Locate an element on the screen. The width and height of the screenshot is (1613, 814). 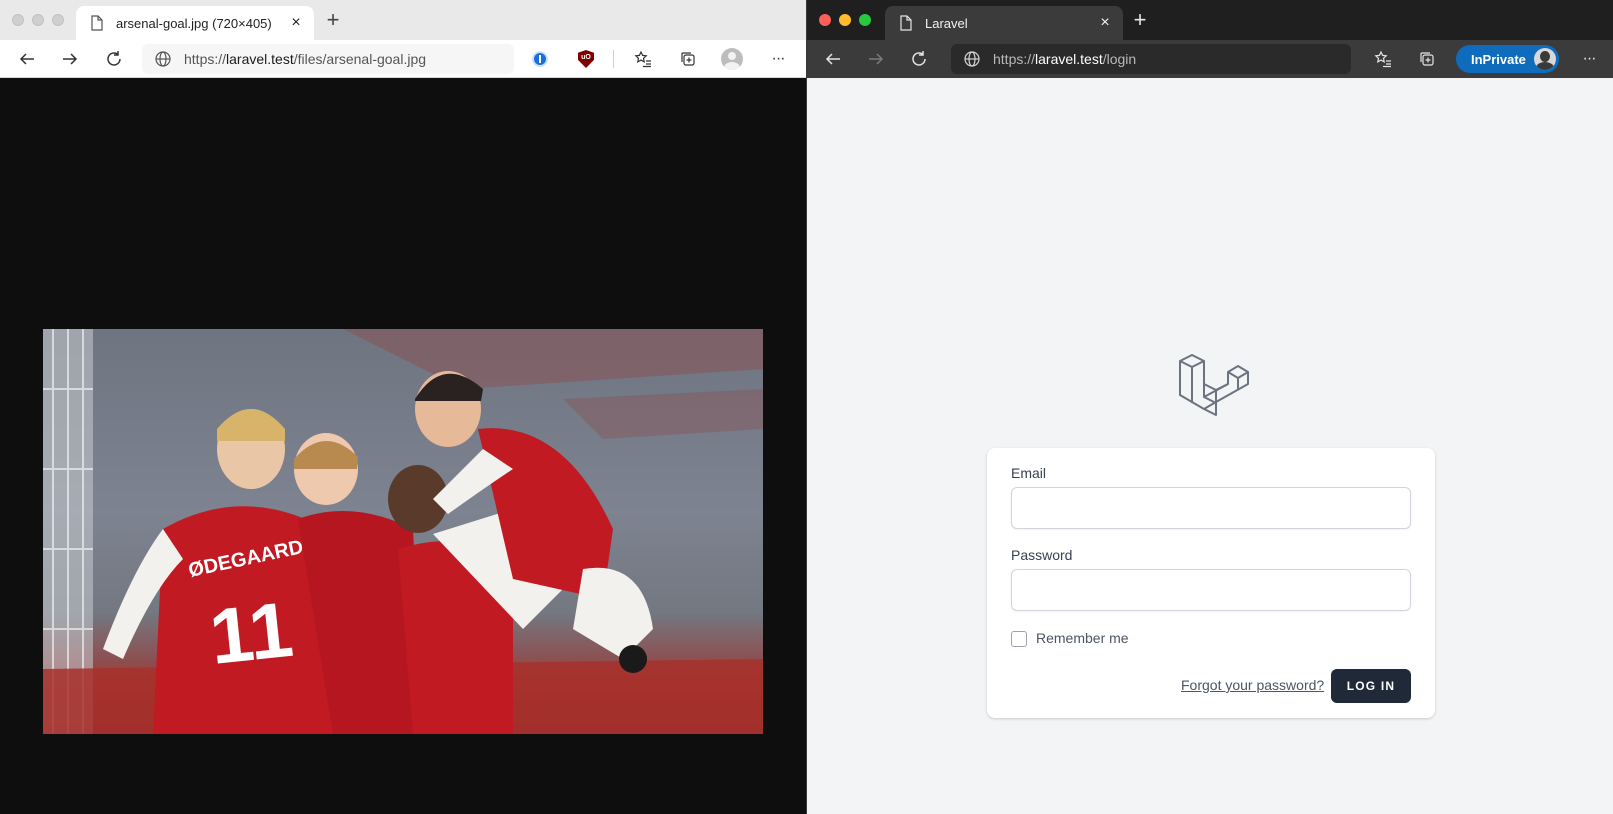
shirt-number-text: 11 is located at coordinates (251, 633).